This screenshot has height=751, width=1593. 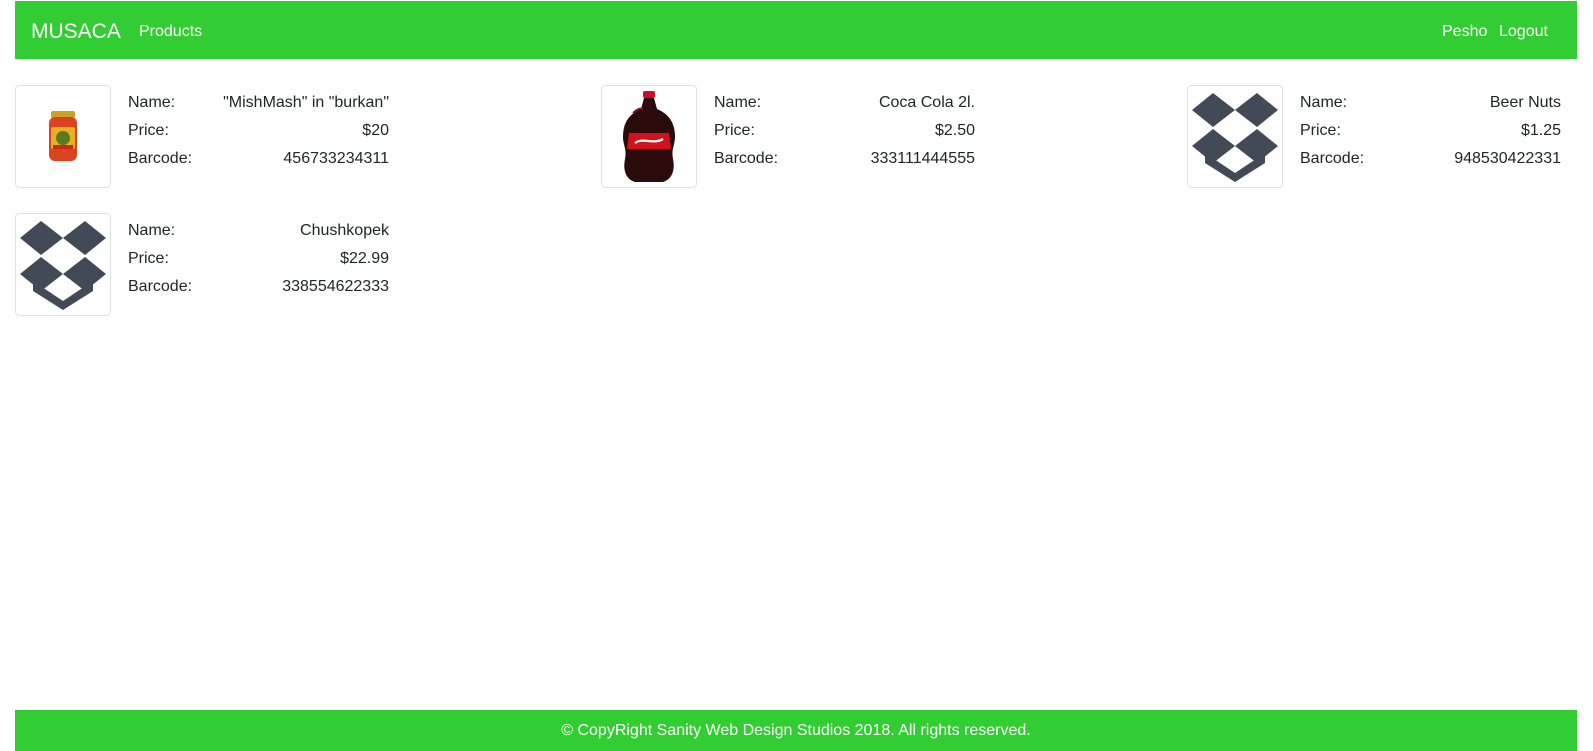 I want to click on product-price: $22.99, so click(x=364, y=258).